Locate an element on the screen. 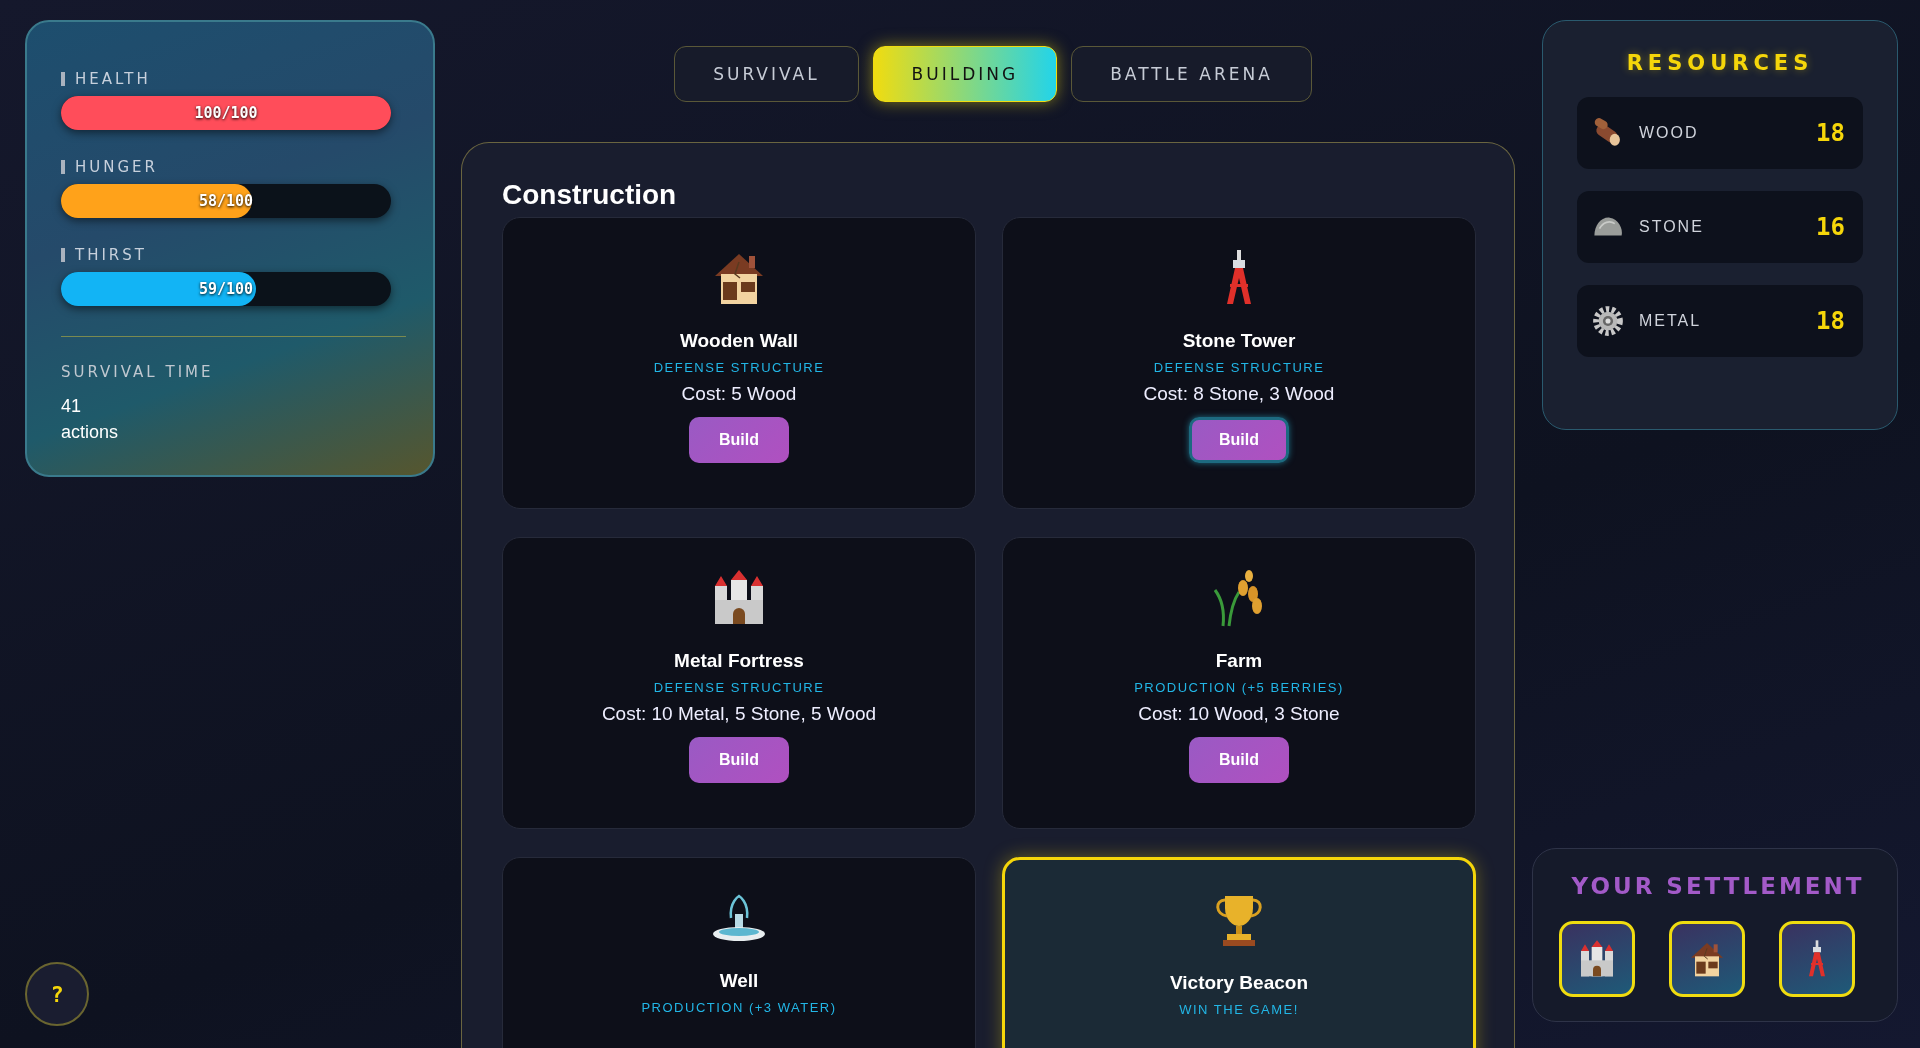 Image resolution: width=1920 pixels, height=1048 pixels. resource-name: STONE is located at coordinates (1672, 227).